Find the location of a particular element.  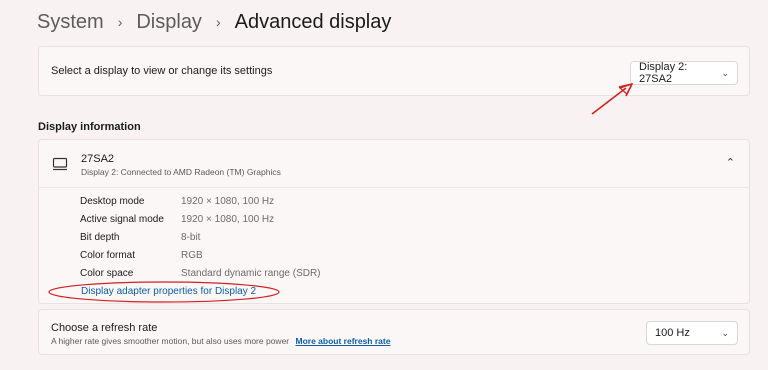

refresh-rate-dropdown: 100 Hz ⌄ is located at coordinates (692, 333).